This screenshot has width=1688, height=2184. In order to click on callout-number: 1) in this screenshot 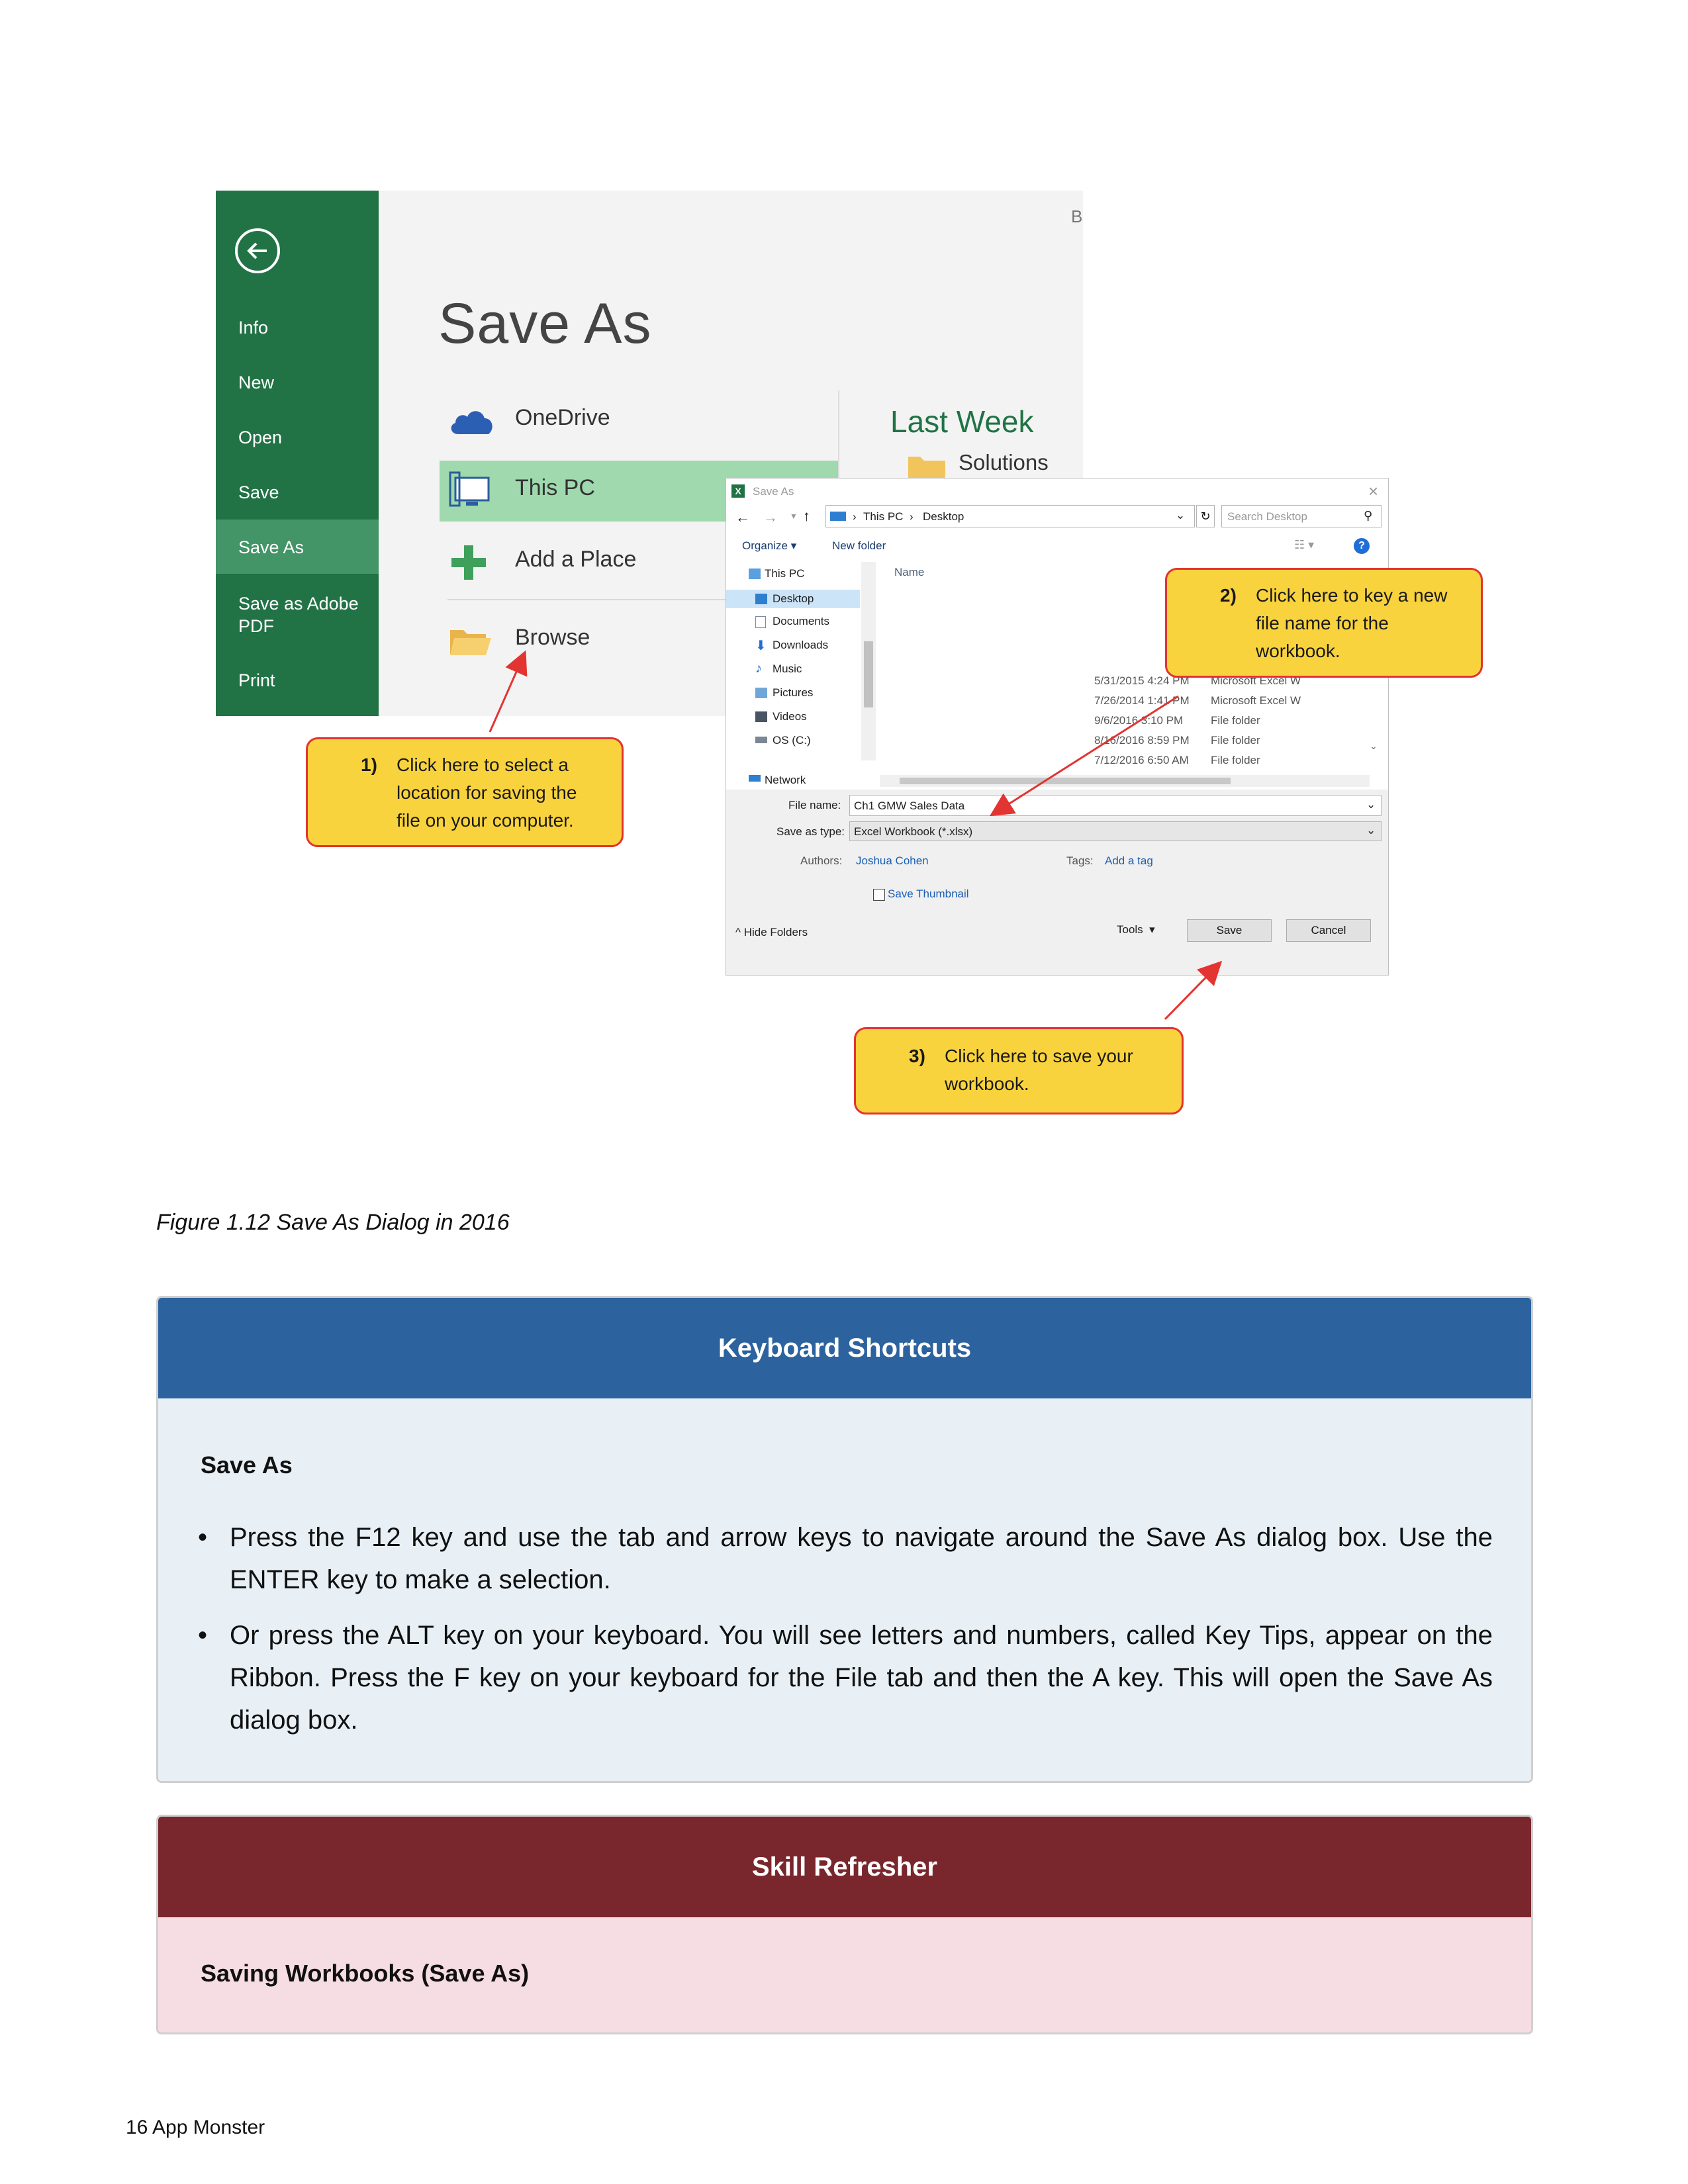, I will do `click(369, 765)`.